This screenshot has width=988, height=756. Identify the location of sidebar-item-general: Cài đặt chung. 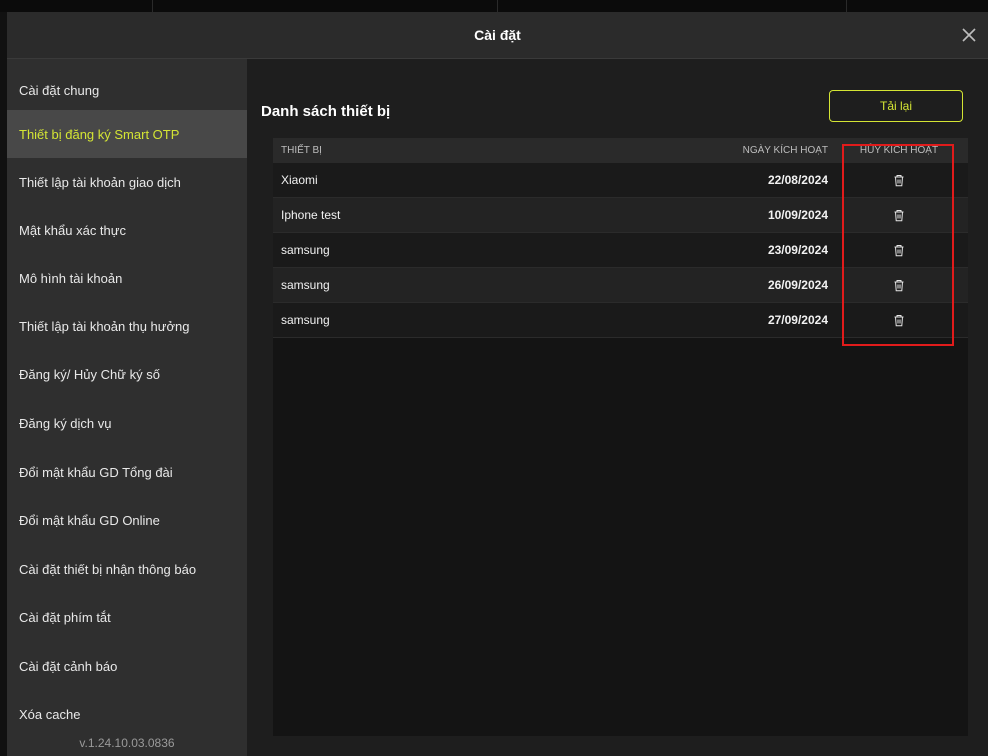
(127, 90).